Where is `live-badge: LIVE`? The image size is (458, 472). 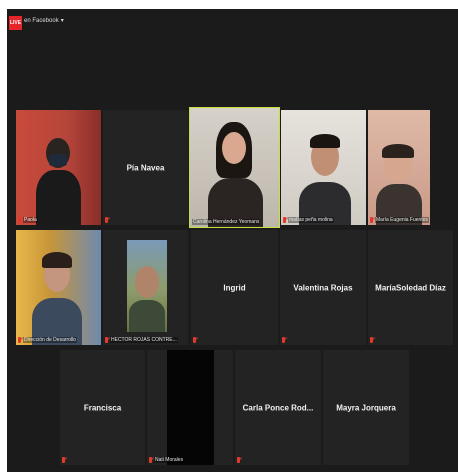
live-badge: LIVE is located at coordinates (15, 23).